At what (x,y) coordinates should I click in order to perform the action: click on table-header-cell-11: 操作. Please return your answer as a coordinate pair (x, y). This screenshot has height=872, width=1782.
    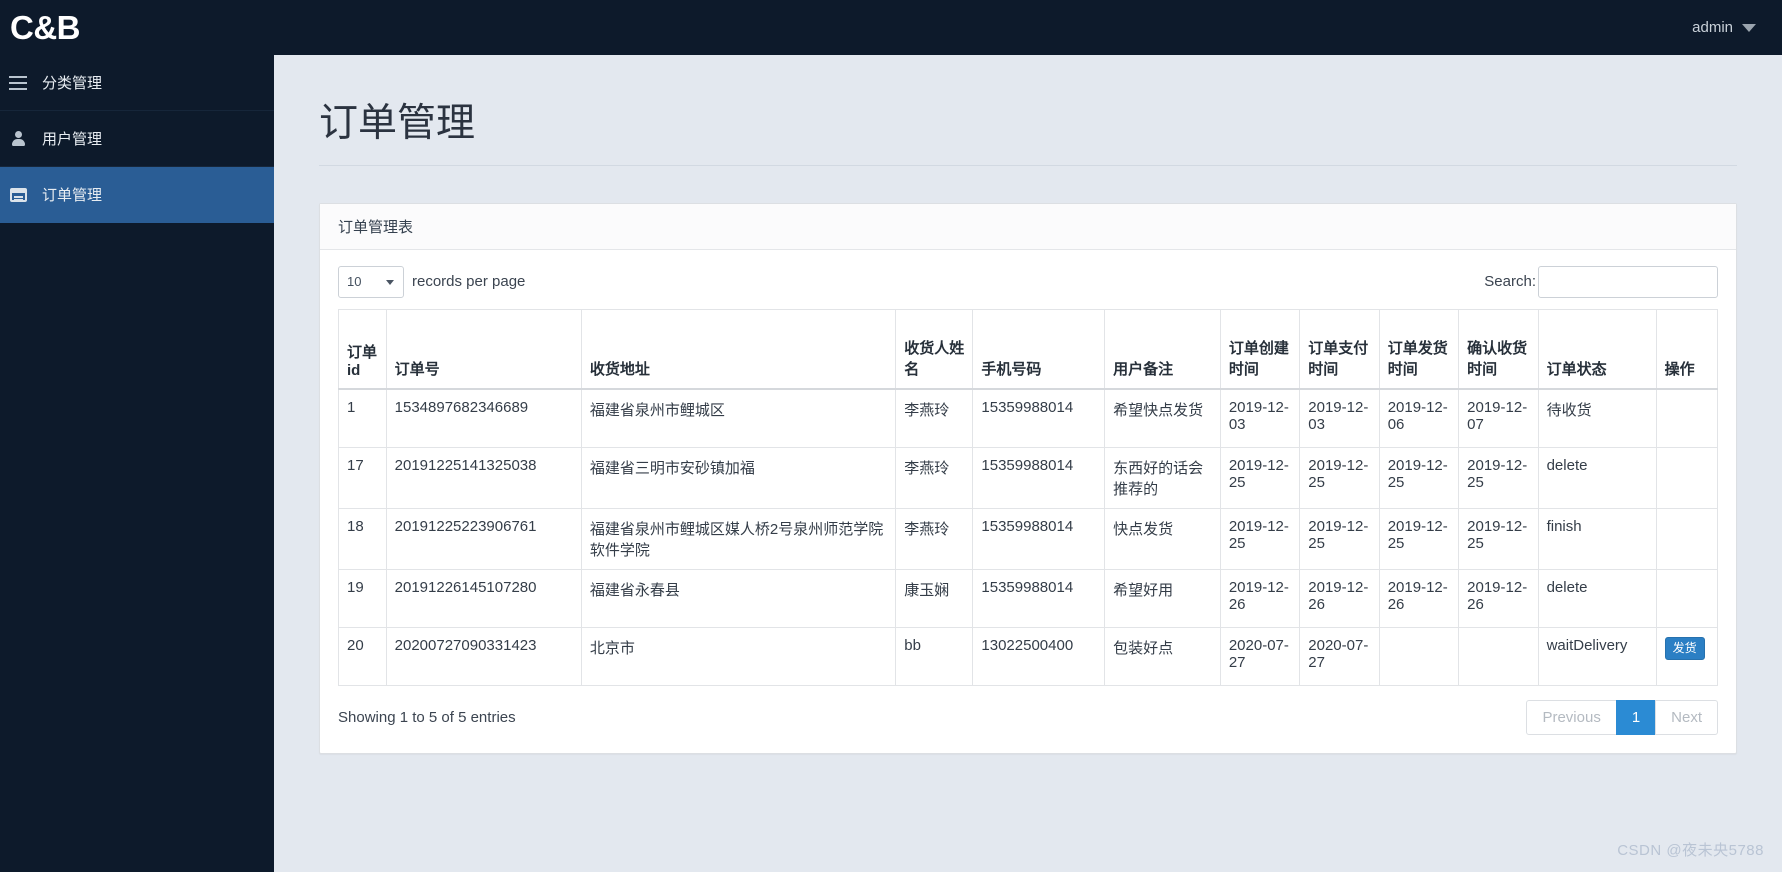
    Looking at the image, I should click on (1687, 349).